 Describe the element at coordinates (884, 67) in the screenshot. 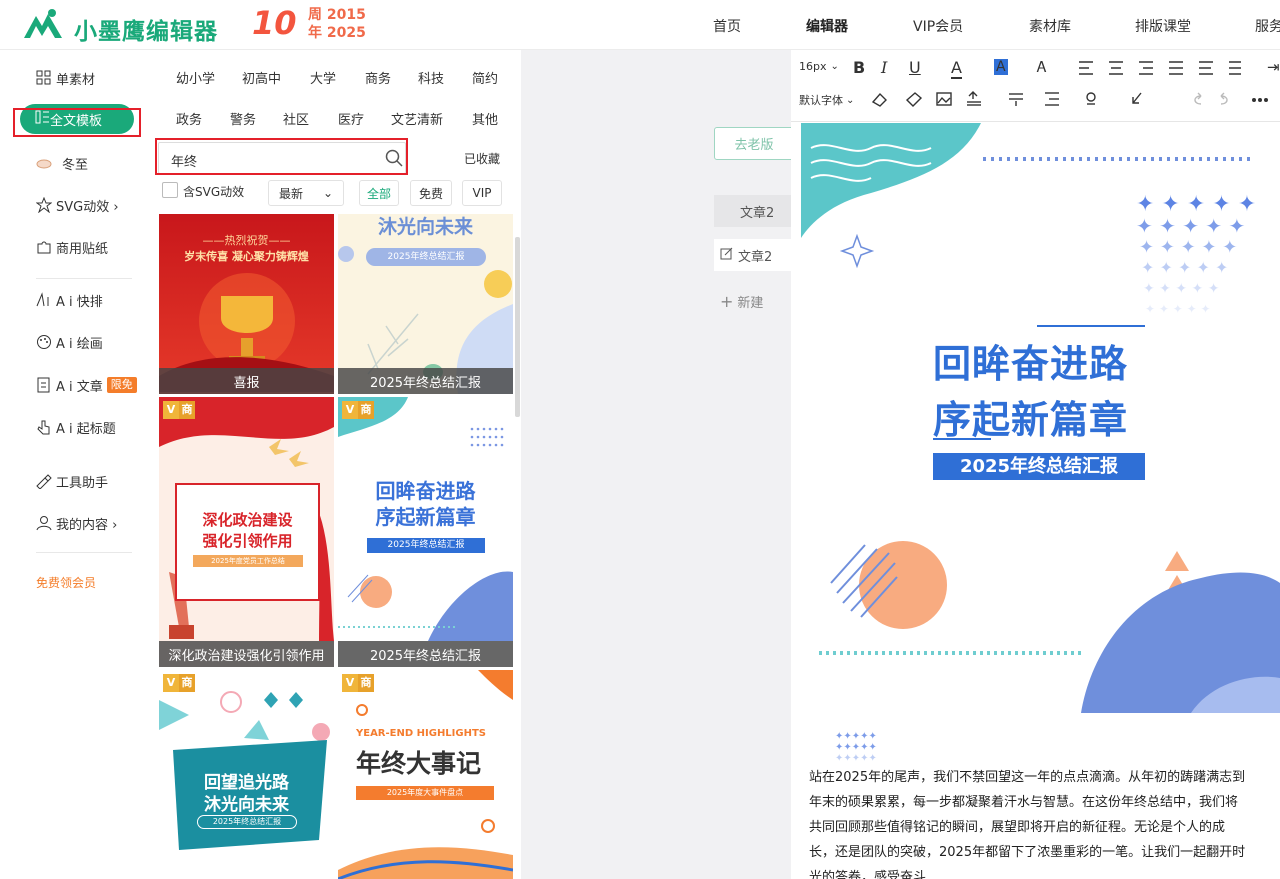

I see `italic-icon: I` at that location.